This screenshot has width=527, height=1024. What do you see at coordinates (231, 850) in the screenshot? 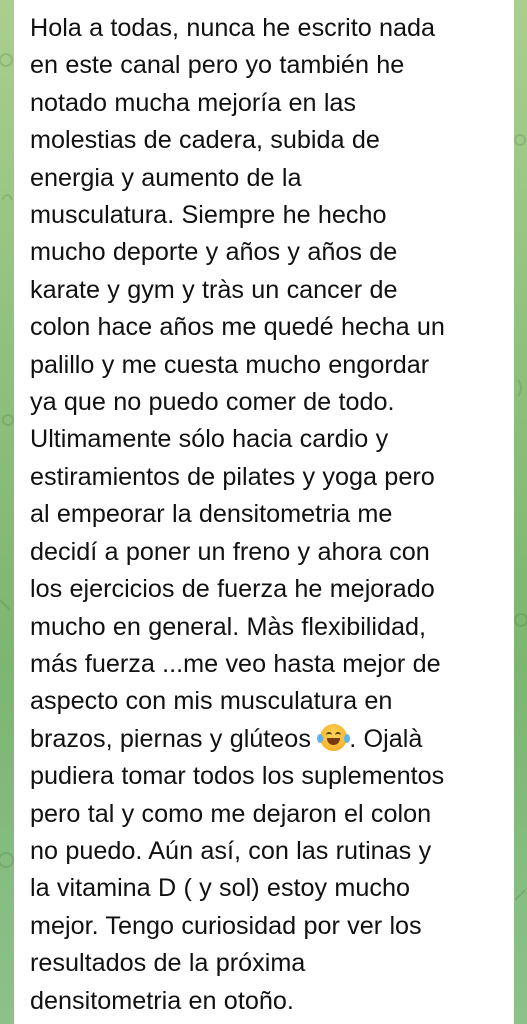
I see `message-line: no puedo. Aún así, con las rutinas y` at bounding box center [231, 850].